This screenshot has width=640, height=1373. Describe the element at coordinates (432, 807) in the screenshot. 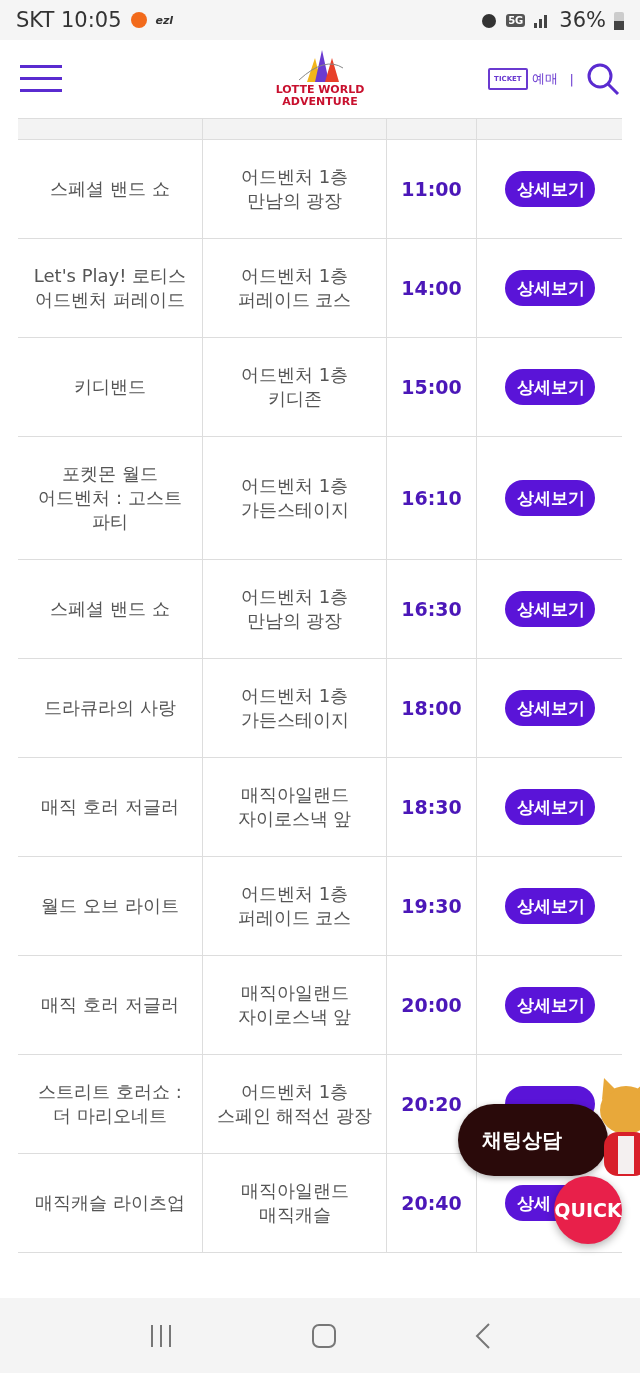

I see `time-cell: 18:30` at that location.